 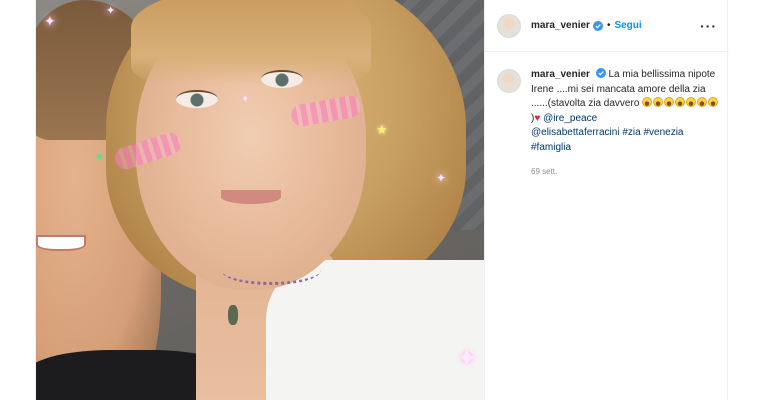 What do you see at coordinates (251, 197) in the screenshot?
I see `mouth` at bounding box center [251, 197].